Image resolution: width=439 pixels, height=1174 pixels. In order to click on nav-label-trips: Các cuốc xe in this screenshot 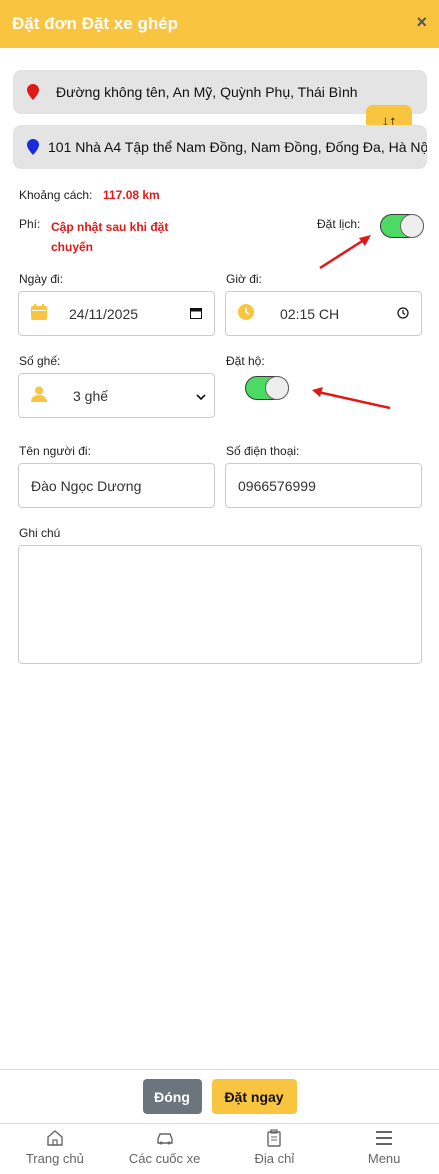, I will do `click(164, 1158)`.